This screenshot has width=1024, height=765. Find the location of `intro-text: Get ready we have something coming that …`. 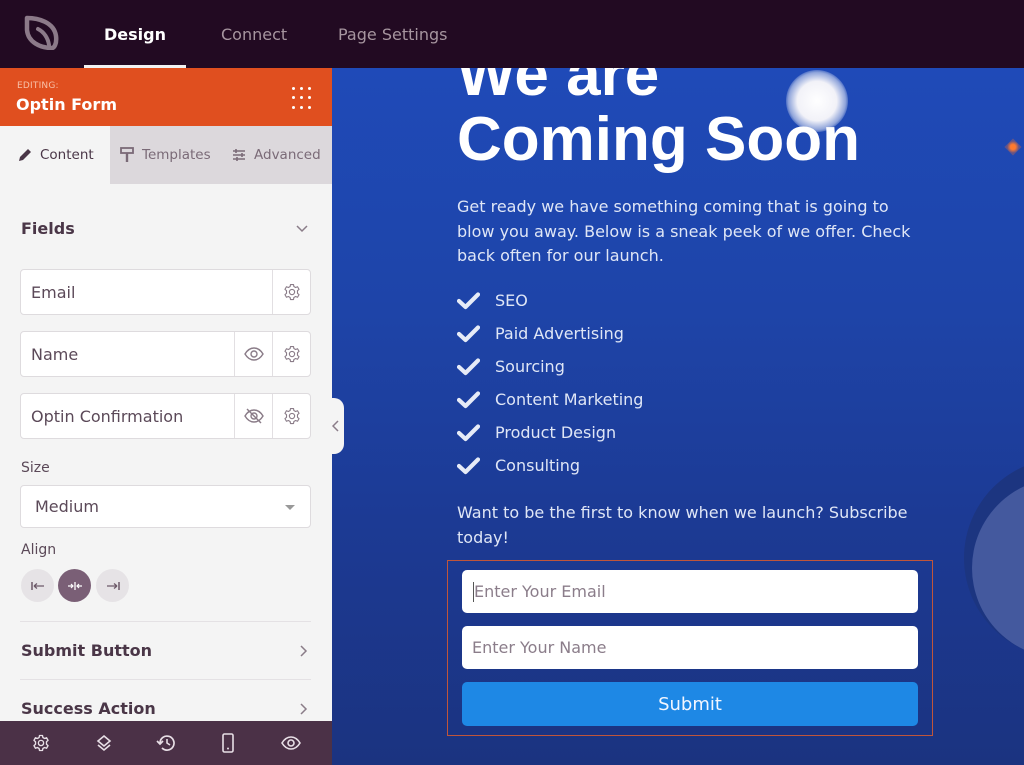

intro-text: Get ready we have something coming that … is located at coordinates (692, 232).